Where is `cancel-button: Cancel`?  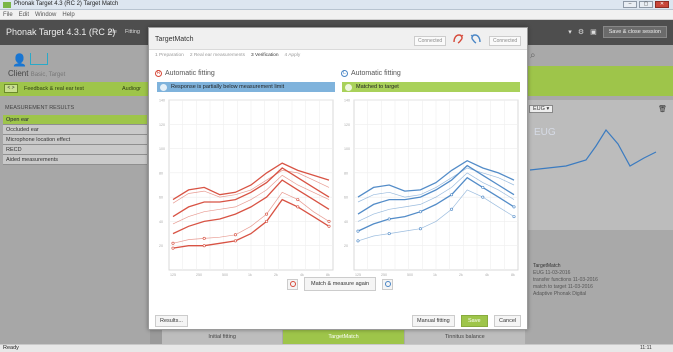 cancel-button: Cancel is located at coordinates (508, 321).